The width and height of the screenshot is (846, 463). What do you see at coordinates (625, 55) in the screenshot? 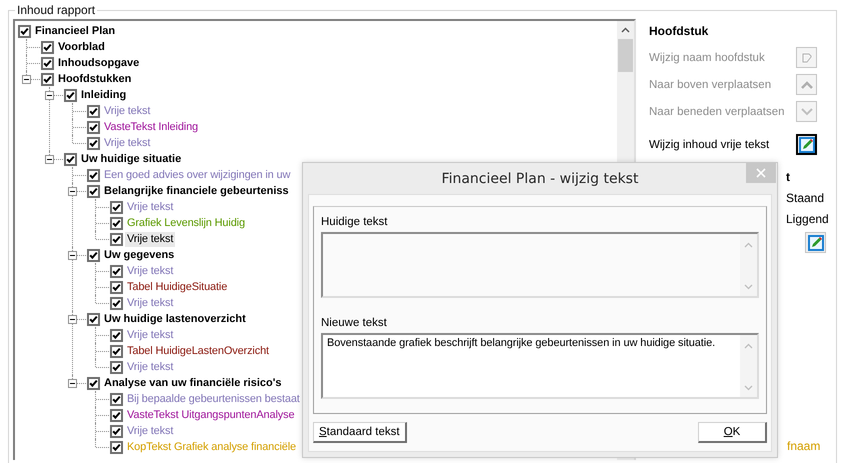
I see `scroll-thumb` at bounding box center [625, 55].